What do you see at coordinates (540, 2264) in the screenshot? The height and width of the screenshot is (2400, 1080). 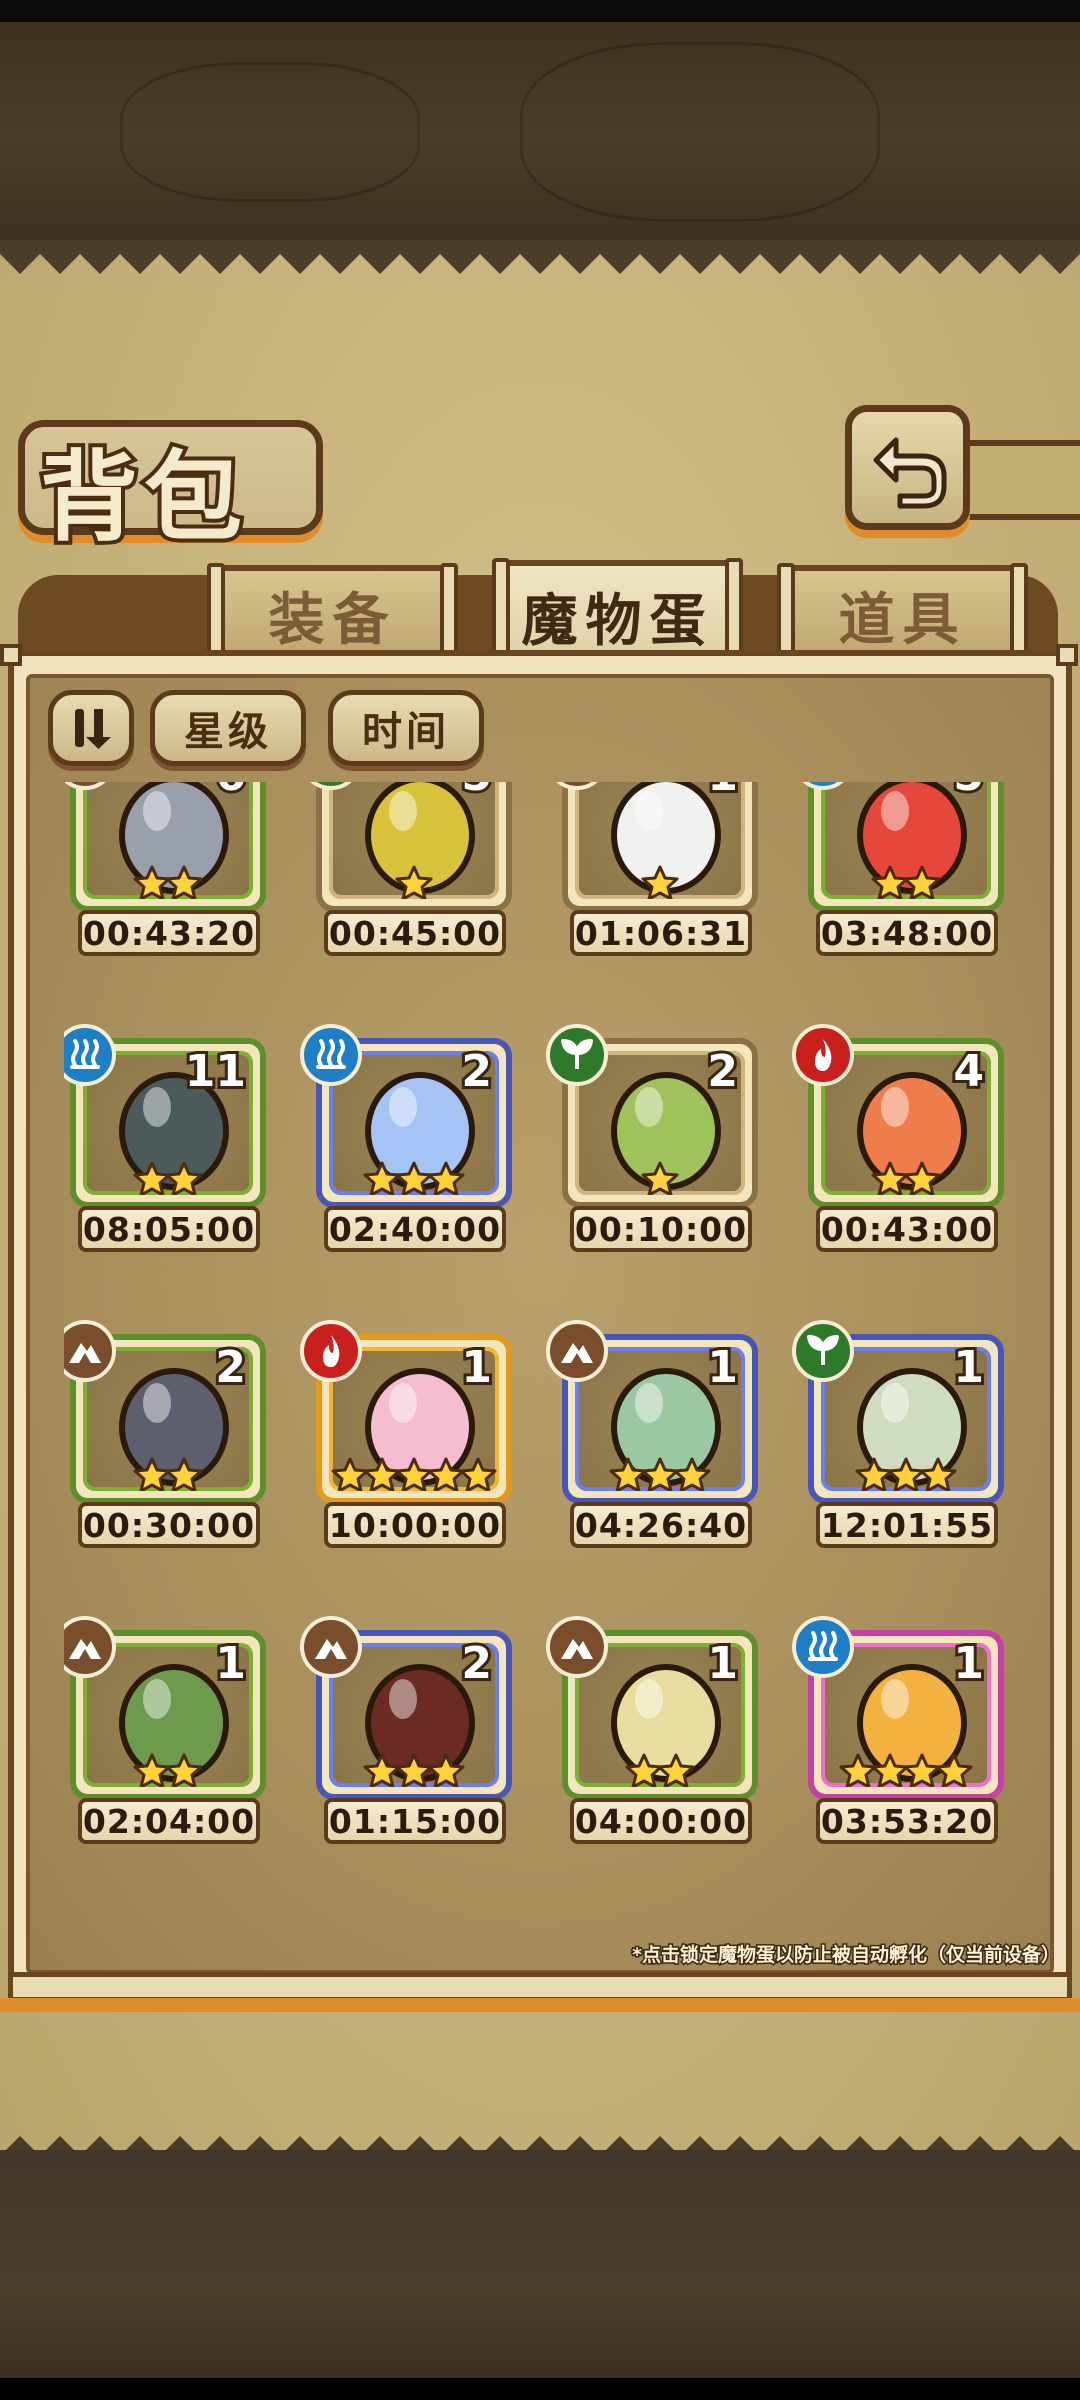 I see `bottom-map-background` at bounding box center [540, 2264].